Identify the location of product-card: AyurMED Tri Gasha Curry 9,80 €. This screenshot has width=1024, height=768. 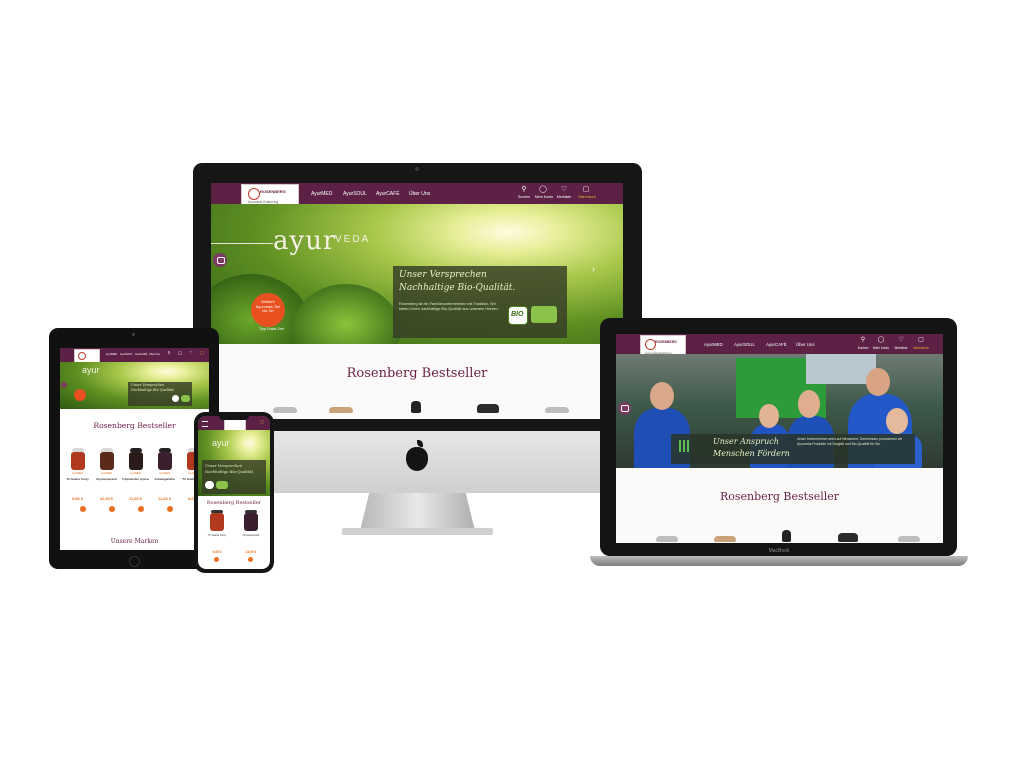
(77, 491).